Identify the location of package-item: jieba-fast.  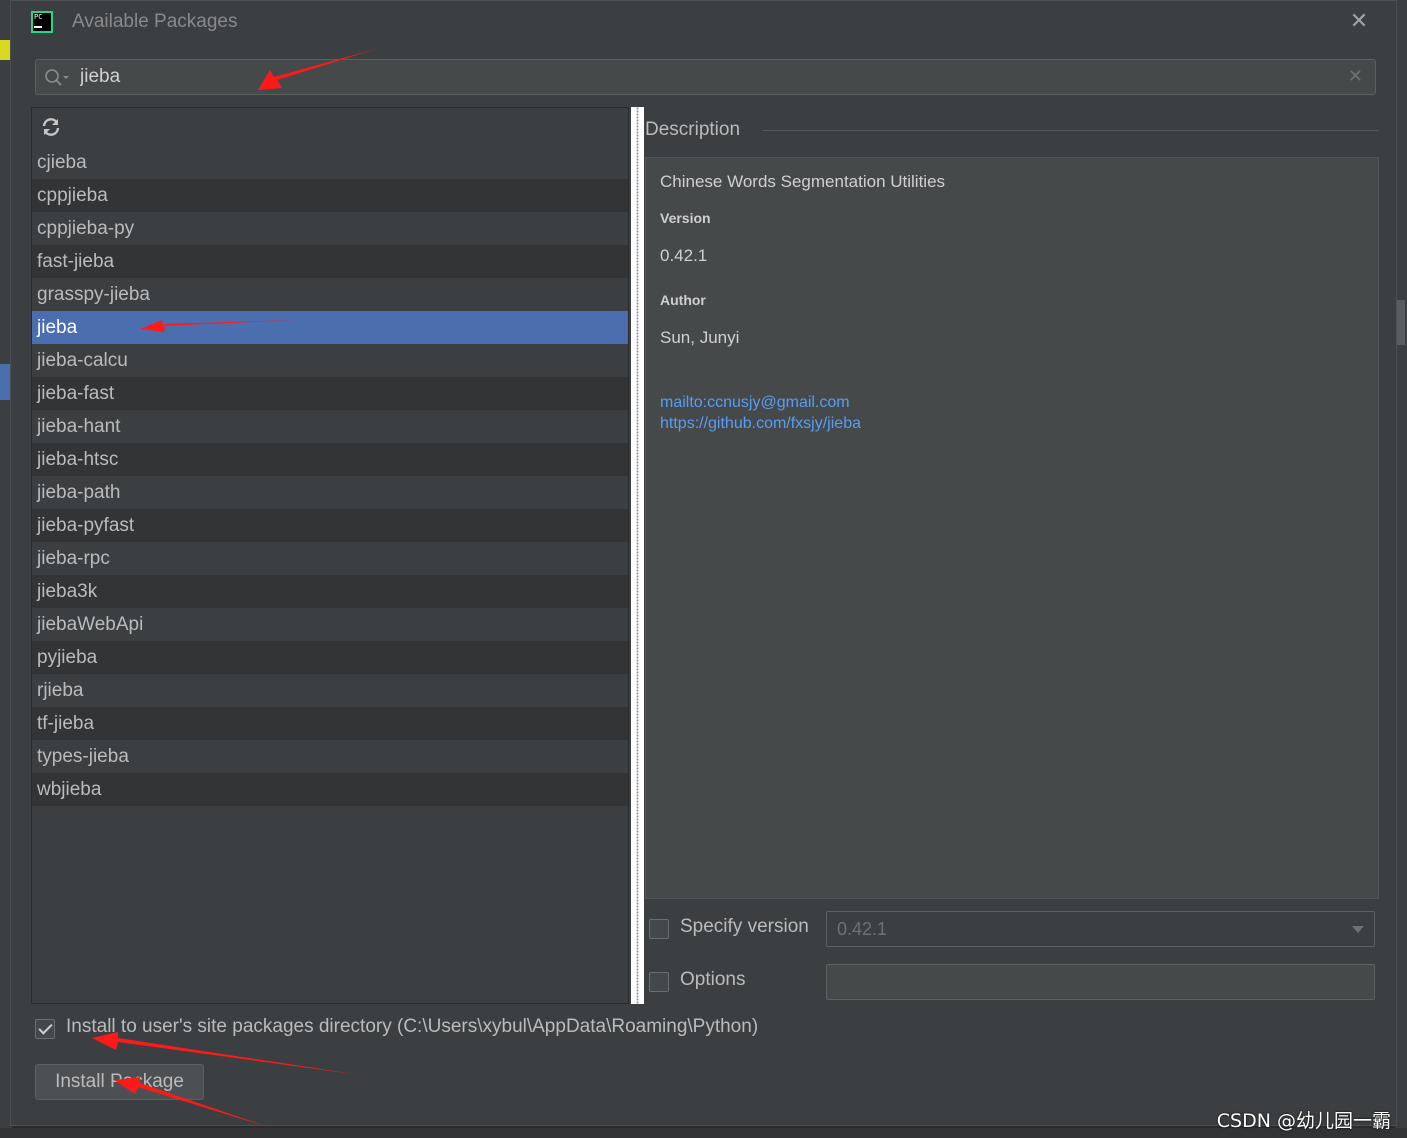
(330, 393).